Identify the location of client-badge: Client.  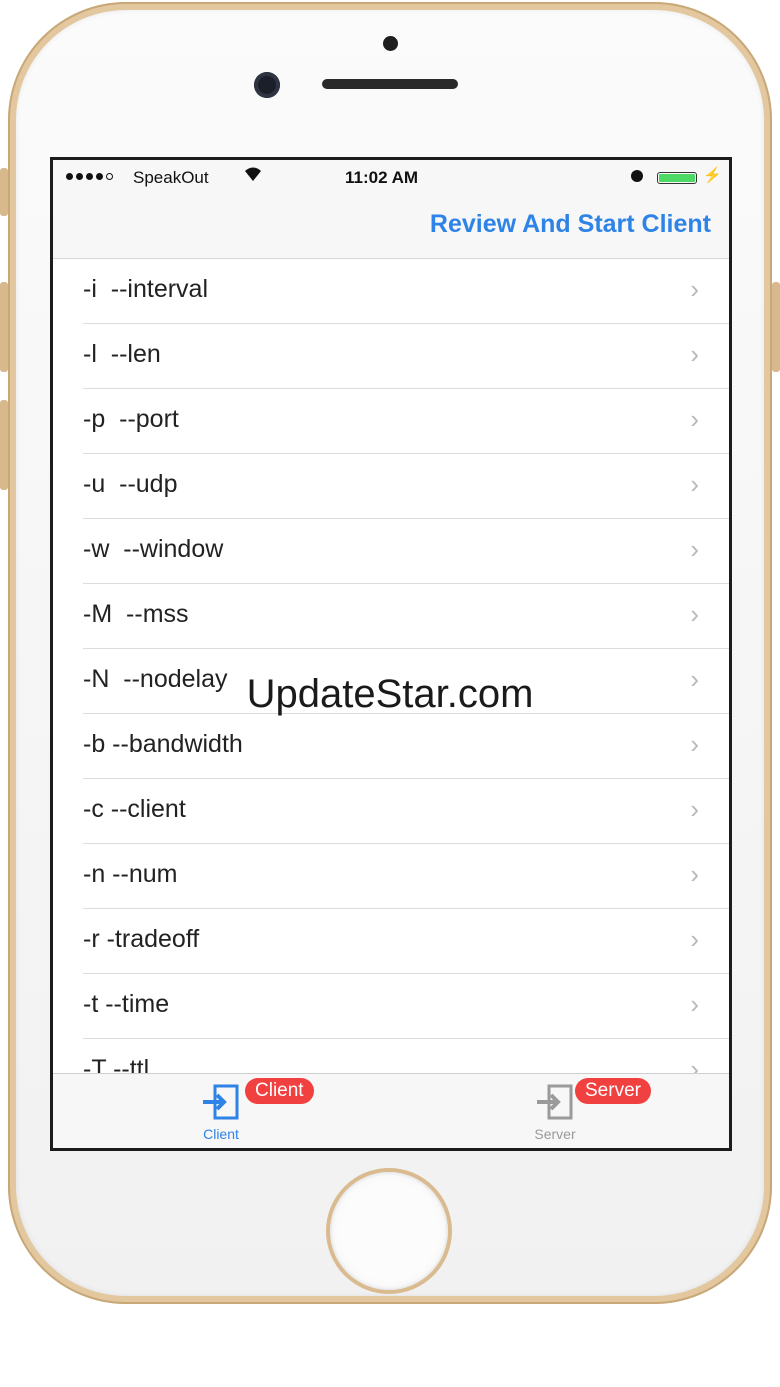
(279, 1091).